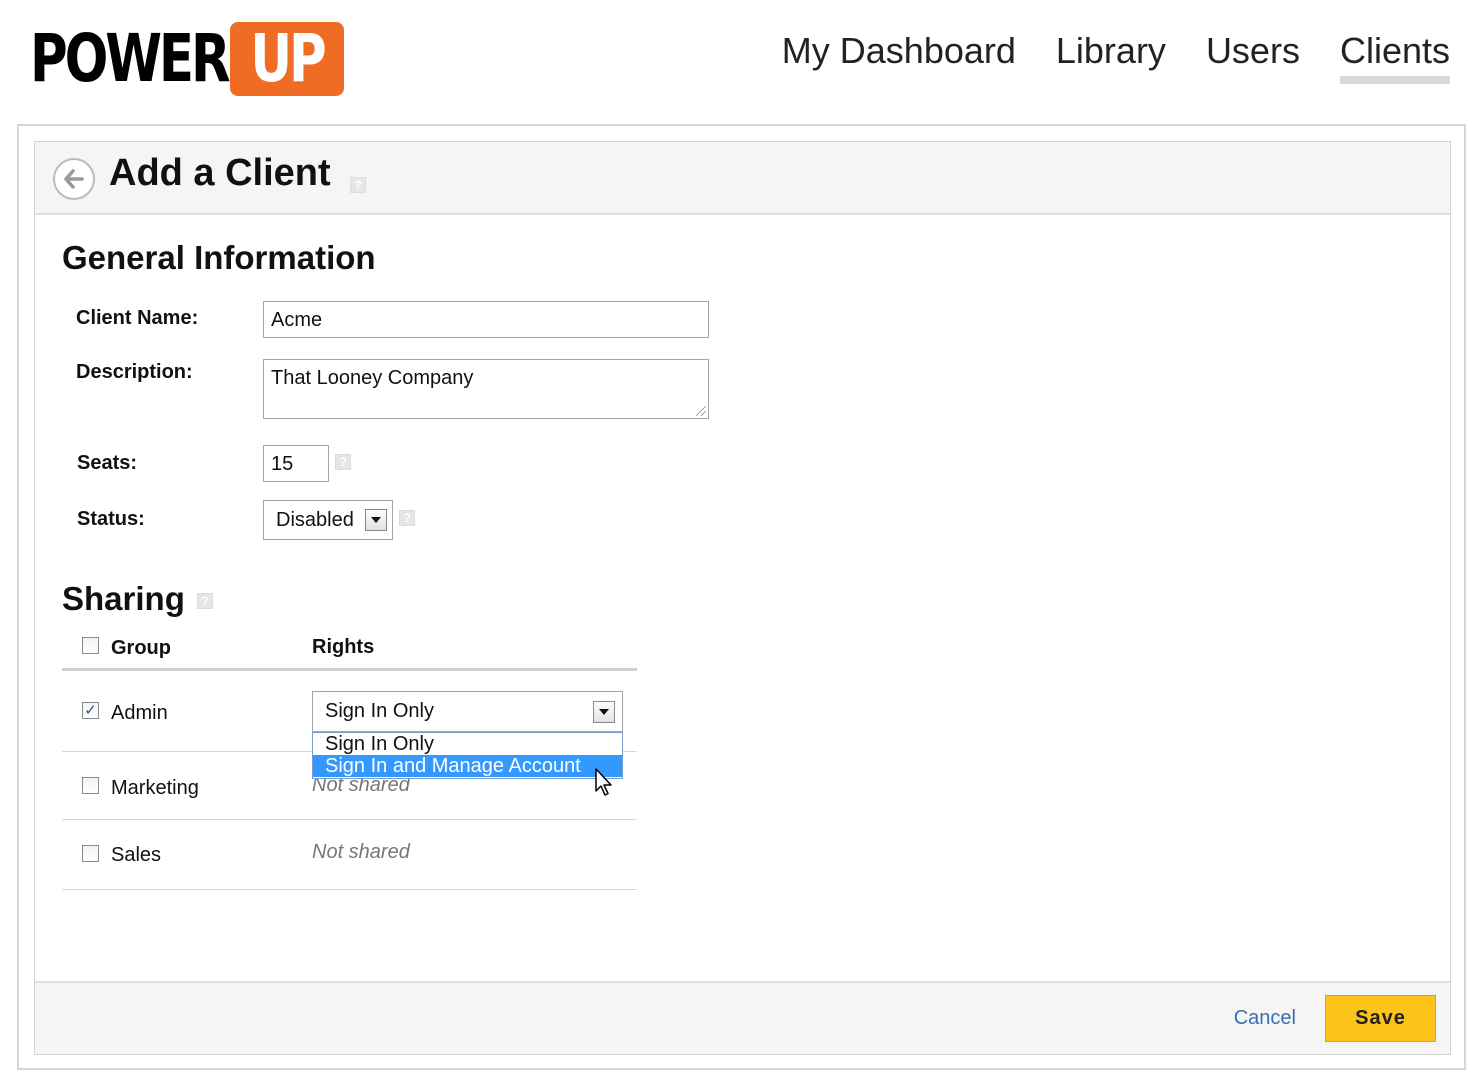 The height and width of the screenshot is (1080, 1484). What do you see at coordinates (467, 711) in the screenshot?
I see `admin-rights-select: Sign In Only` at bounding box center [467, 711].